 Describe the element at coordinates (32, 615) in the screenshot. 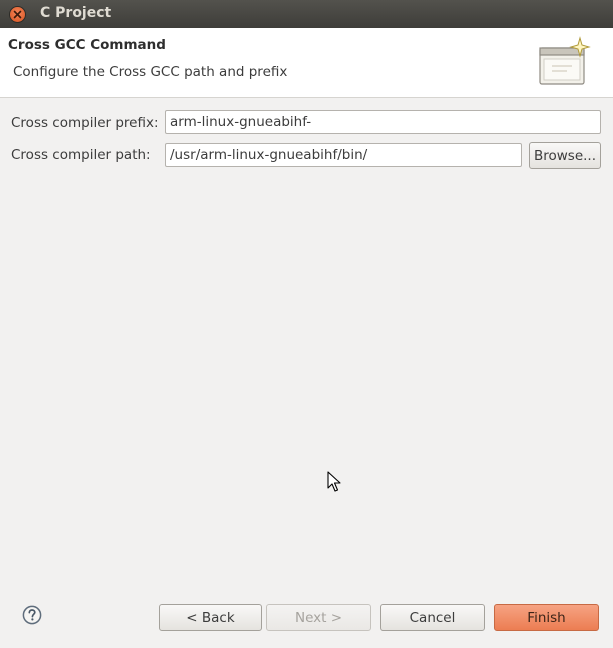

I see `help-icon` at that location.